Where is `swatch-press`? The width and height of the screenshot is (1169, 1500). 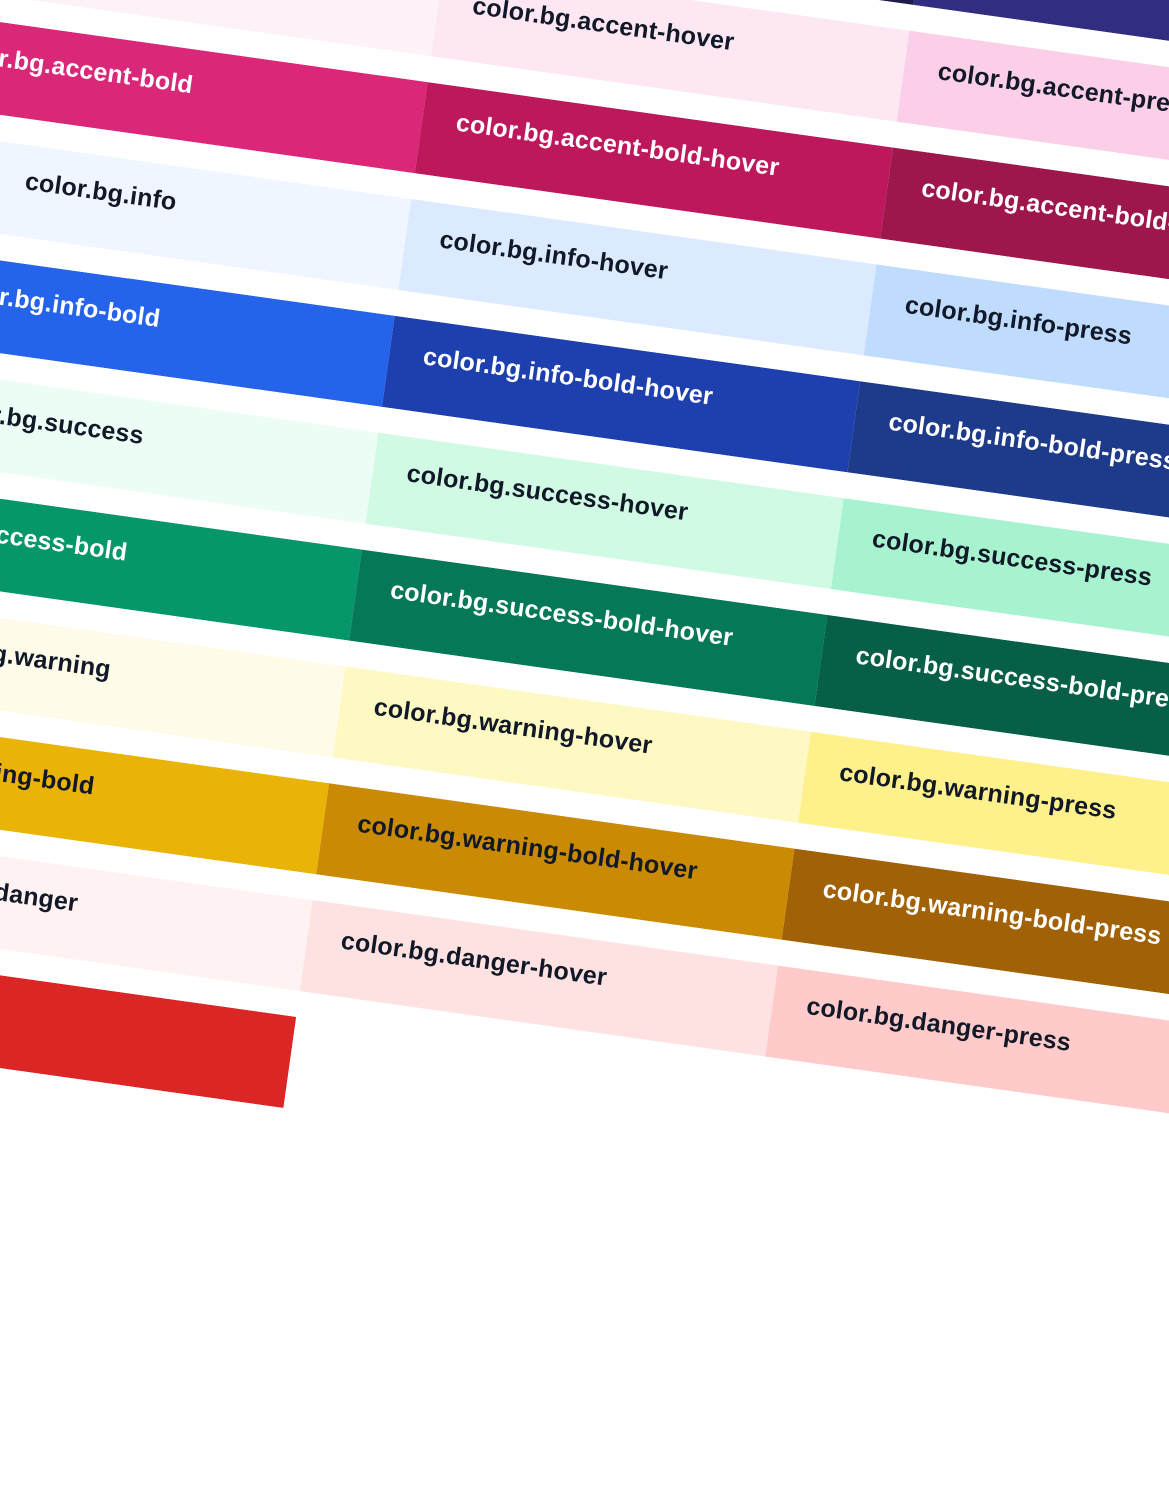
swatch-press is located at coordinates (958, 1160).